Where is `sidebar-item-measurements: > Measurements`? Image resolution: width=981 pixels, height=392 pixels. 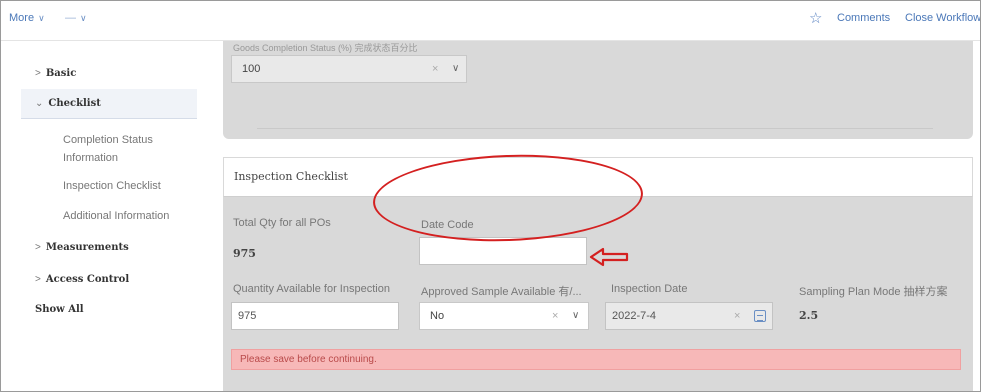
sidebar-item-measurements: > Measurements is located at coordinates (109, 248).